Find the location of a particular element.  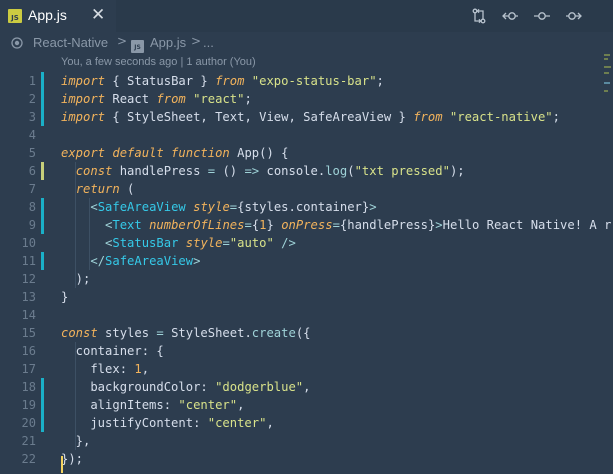

line-number: 17 is located at coordinates (18, 369).